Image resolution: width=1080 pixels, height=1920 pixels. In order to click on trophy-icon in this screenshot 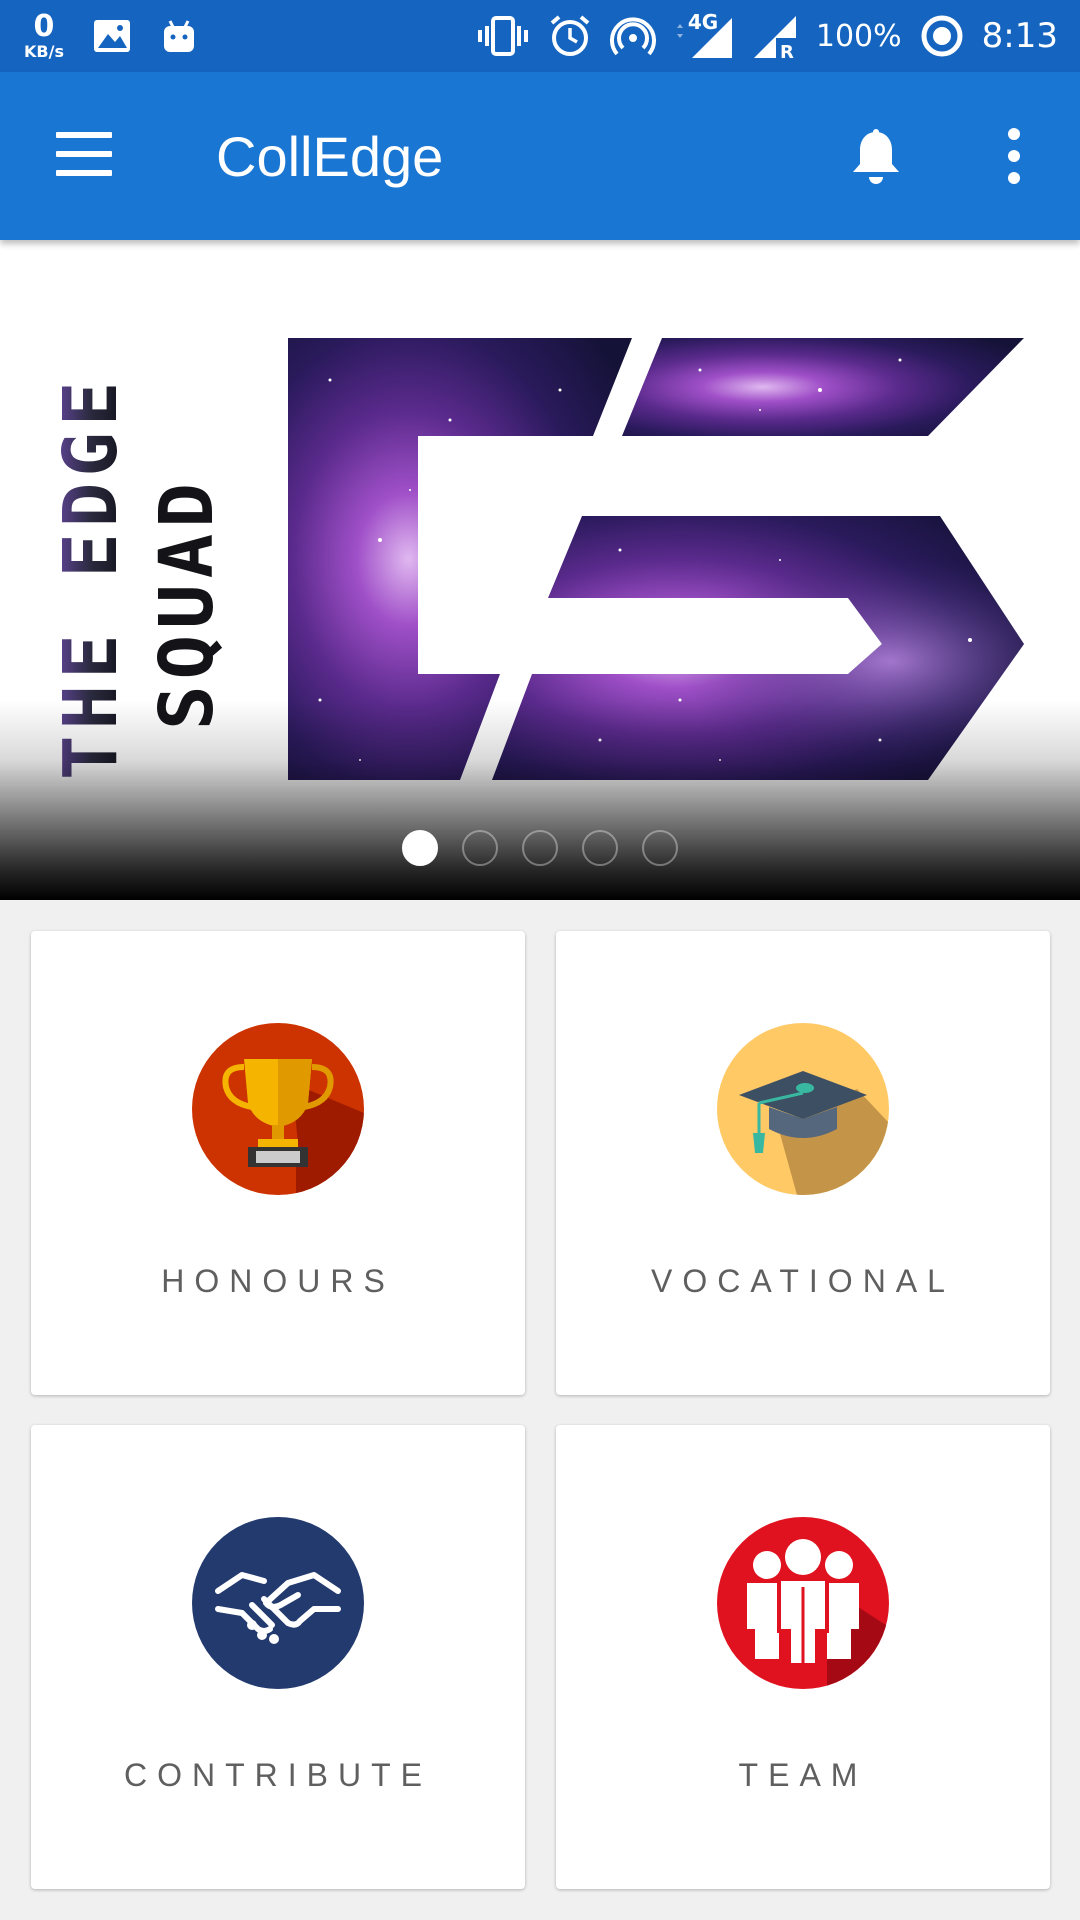, I will do `click(278, 1109)`.